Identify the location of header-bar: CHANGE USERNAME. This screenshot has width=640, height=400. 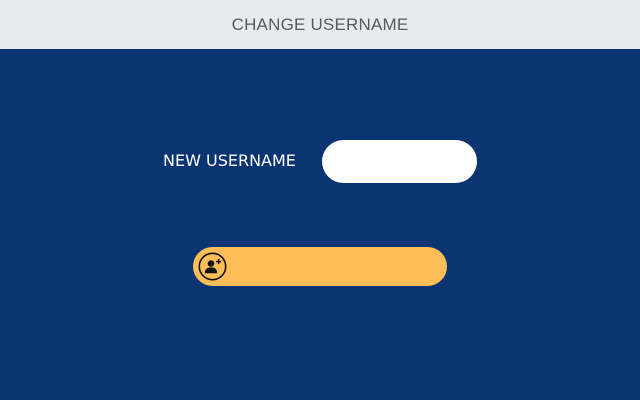
(320, 24).